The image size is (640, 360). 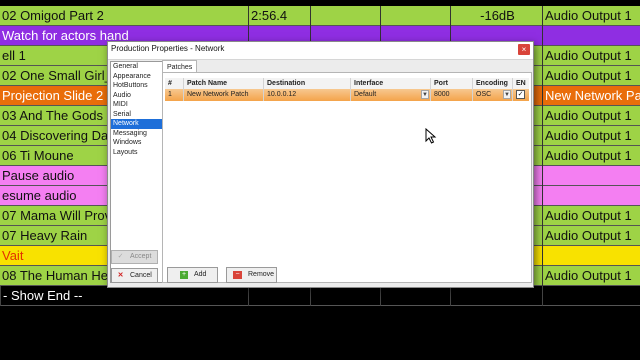 What do you see at coordinates (320, 51) in the screenshot?
I see `dialog-titlebar: Production Properties - Network ×` at bounding box center [320, 51].